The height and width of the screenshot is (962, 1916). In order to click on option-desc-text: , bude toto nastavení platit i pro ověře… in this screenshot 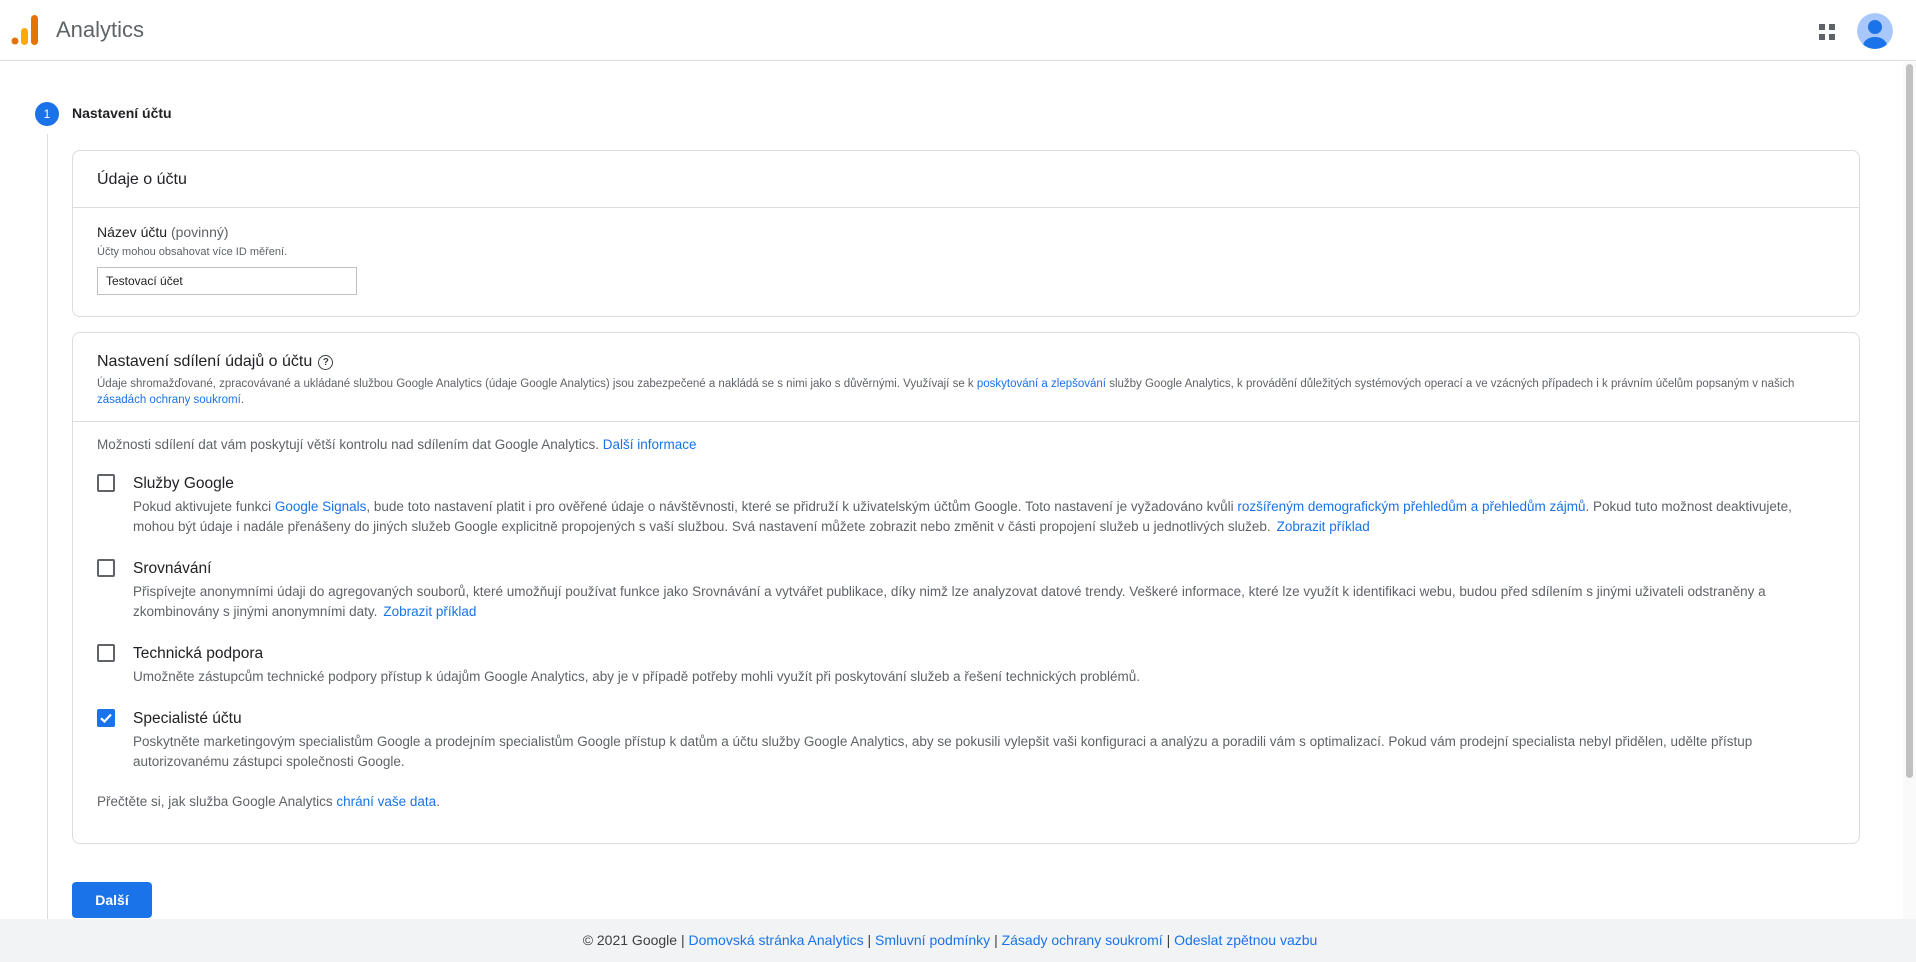, I will do `click(802, 506)`.